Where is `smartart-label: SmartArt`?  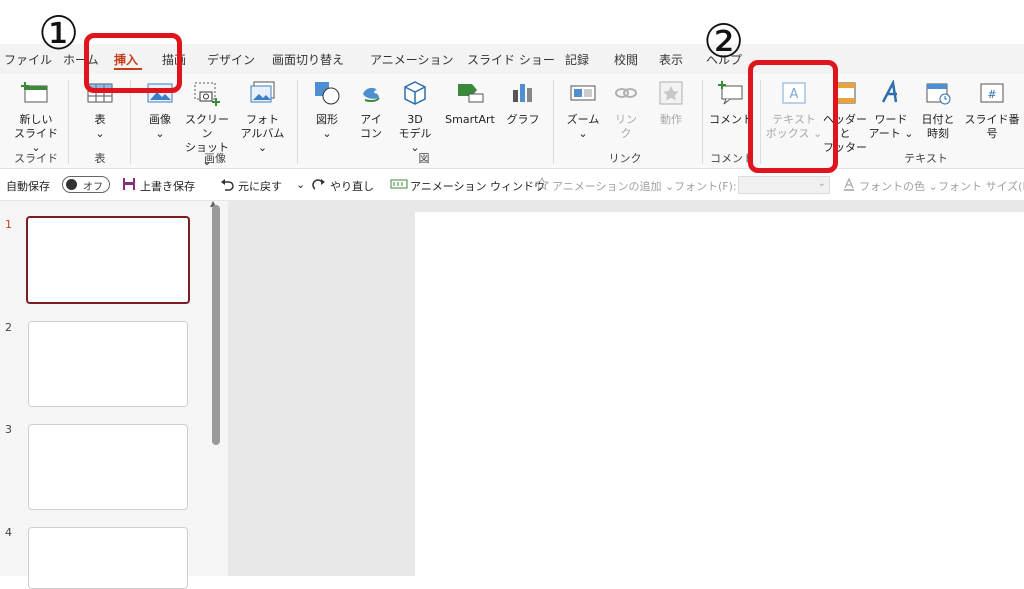 smartart-label: SmartArt is located at coordinates (470, 119).